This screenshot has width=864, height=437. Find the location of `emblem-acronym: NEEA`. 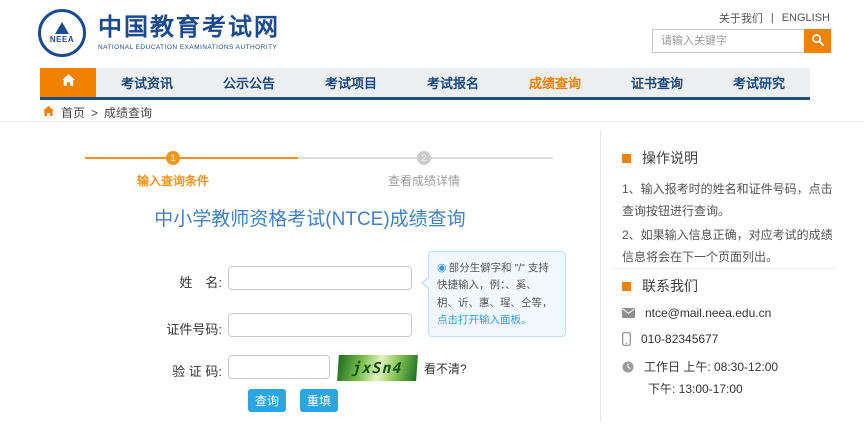

emblem-acronym: NEEA is located at coordinates (62, 39).